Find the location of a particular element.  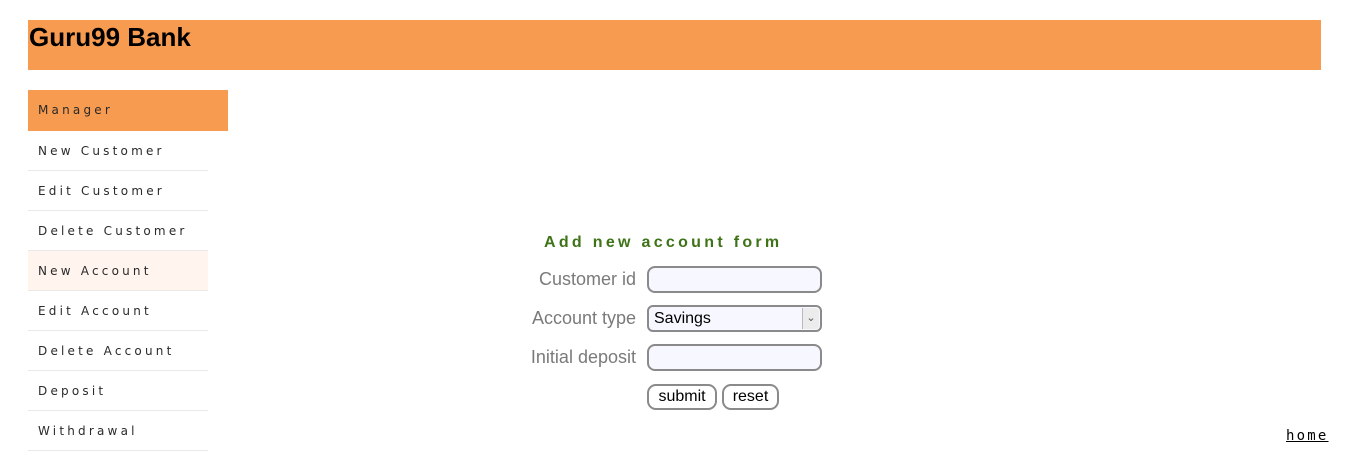

sidebar-item-withdrawal: Withdrawal is located at coordinates (118, 431).